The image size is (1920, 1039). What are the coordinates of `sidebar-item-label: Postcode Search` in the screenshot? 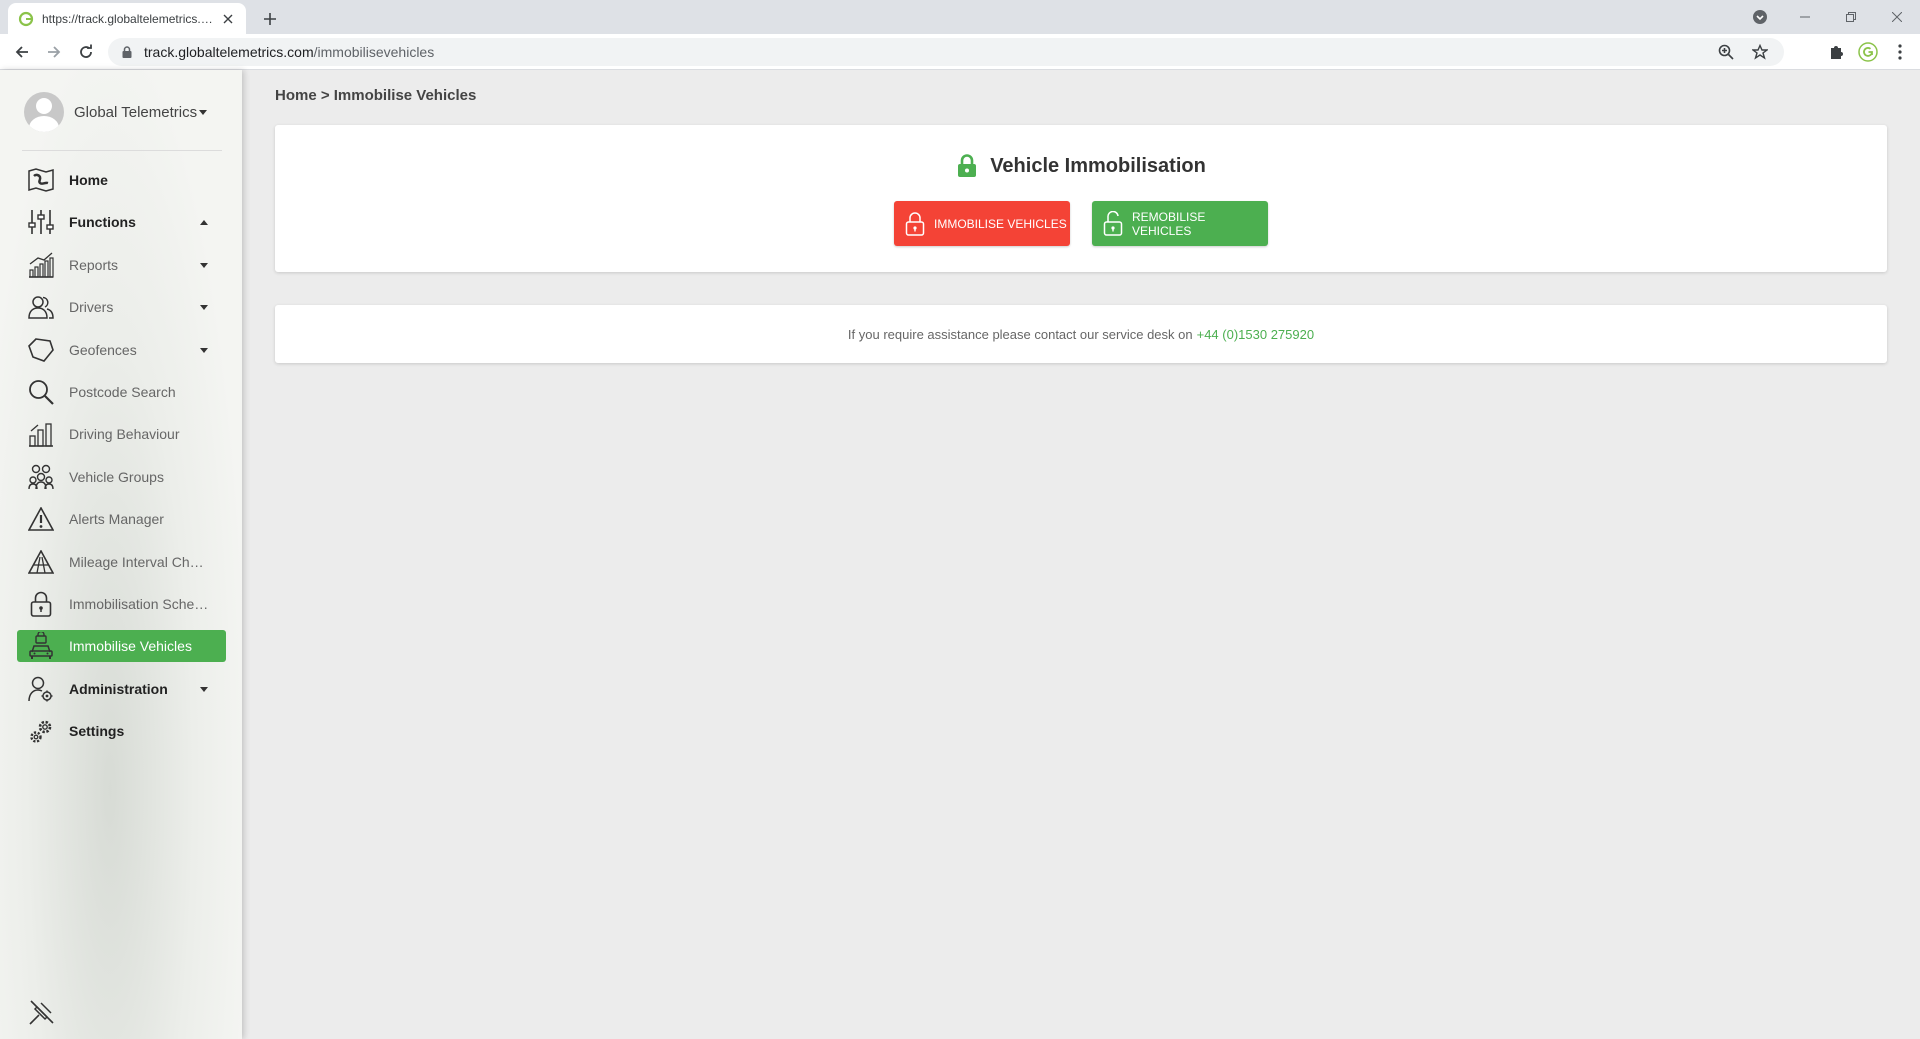 It's located at (122, 391).